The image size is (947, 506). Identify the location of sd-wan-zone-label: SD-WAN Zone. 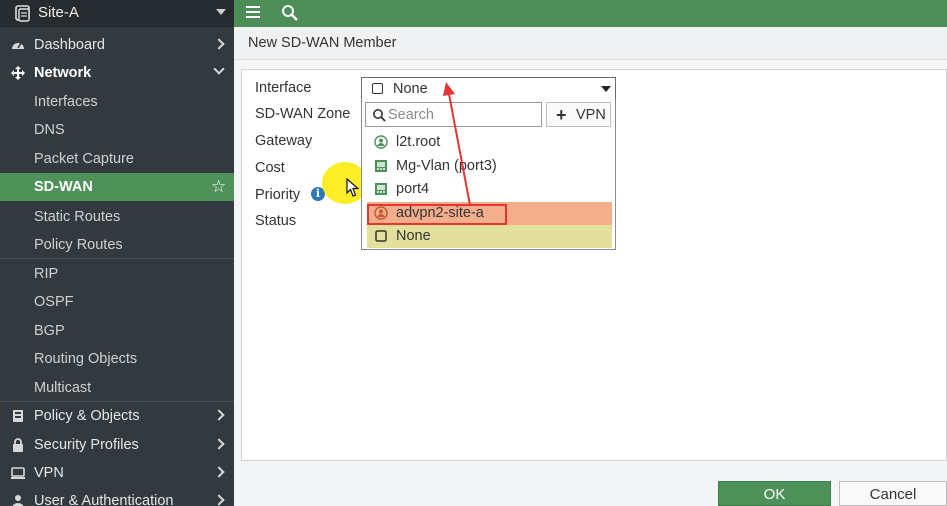
(303, 114).